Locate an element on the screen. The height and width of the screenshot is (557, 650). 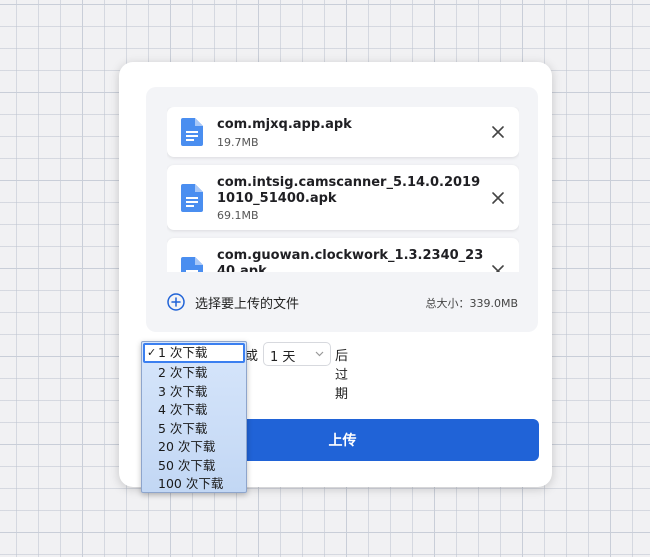
download-option: 50 次下载 is located at coordinates (194, 466).